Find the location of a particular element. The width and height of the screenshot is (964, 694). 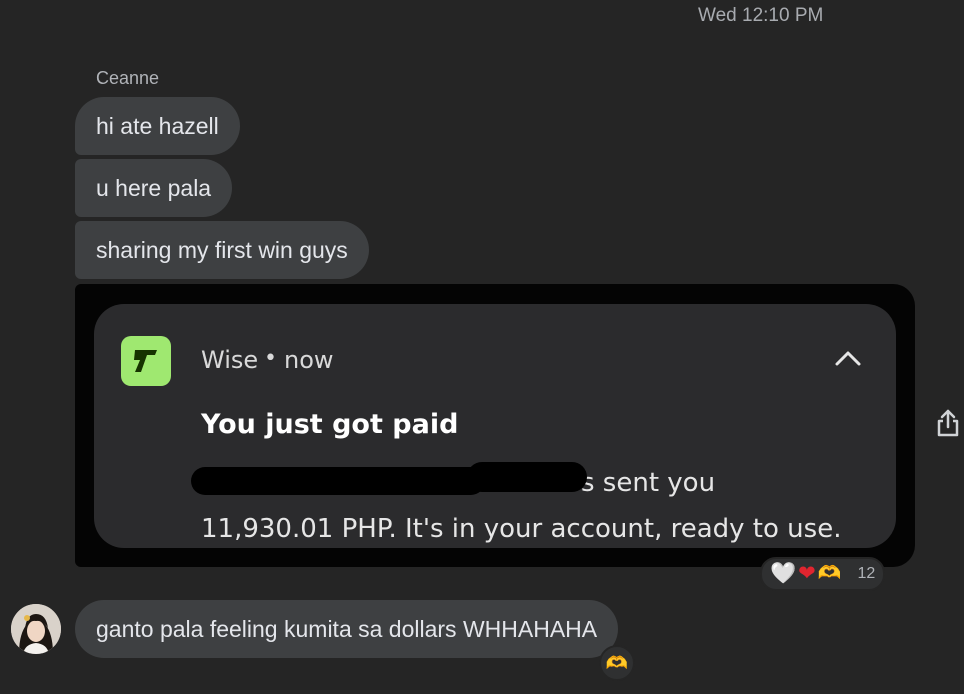

message-bubble: sharing my first win guys is located at coordinates (222, 250).